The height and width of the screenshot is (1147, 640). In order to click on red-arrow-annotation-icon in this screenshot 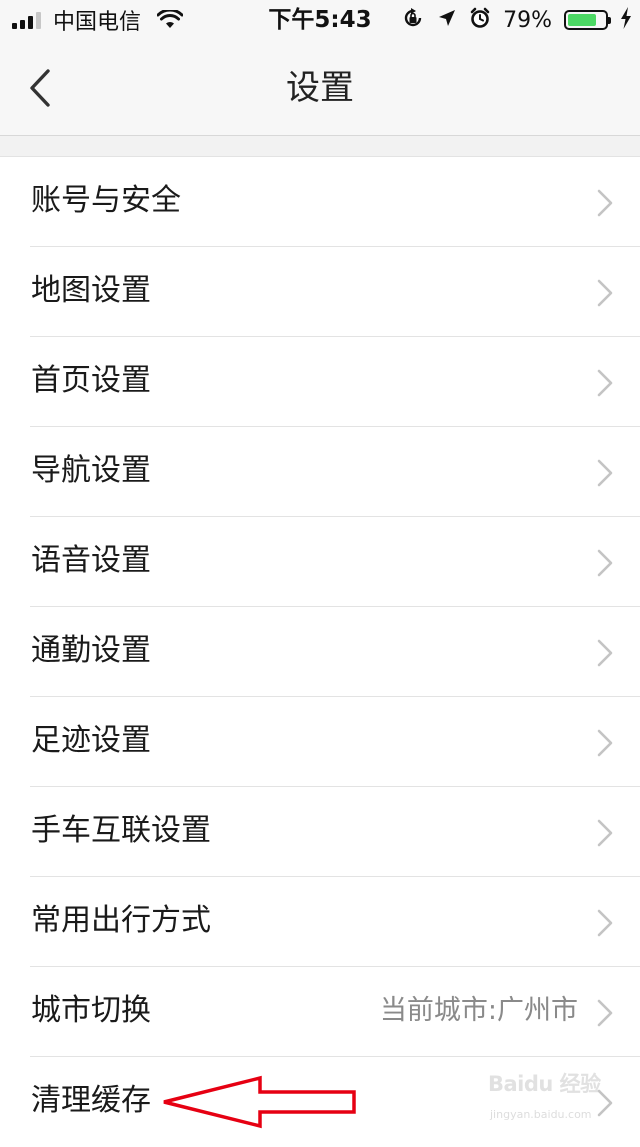, I will do `click(259, 1102)`.